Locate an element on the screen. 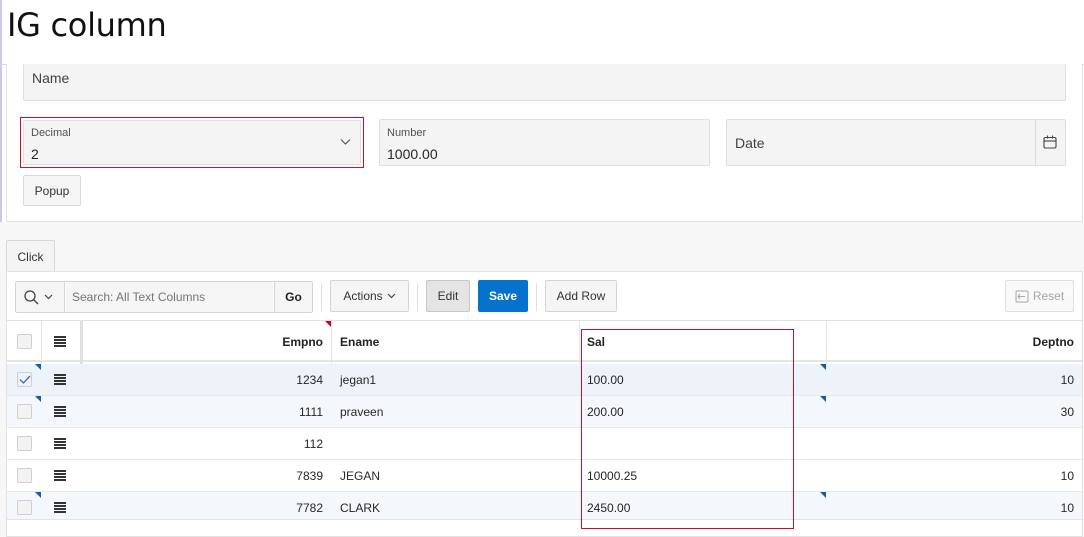 The height and width of the screenshot is (537, 1084). table-row: 7839 JEGAN 10000.25 10 is located at coordinates (544, 475).